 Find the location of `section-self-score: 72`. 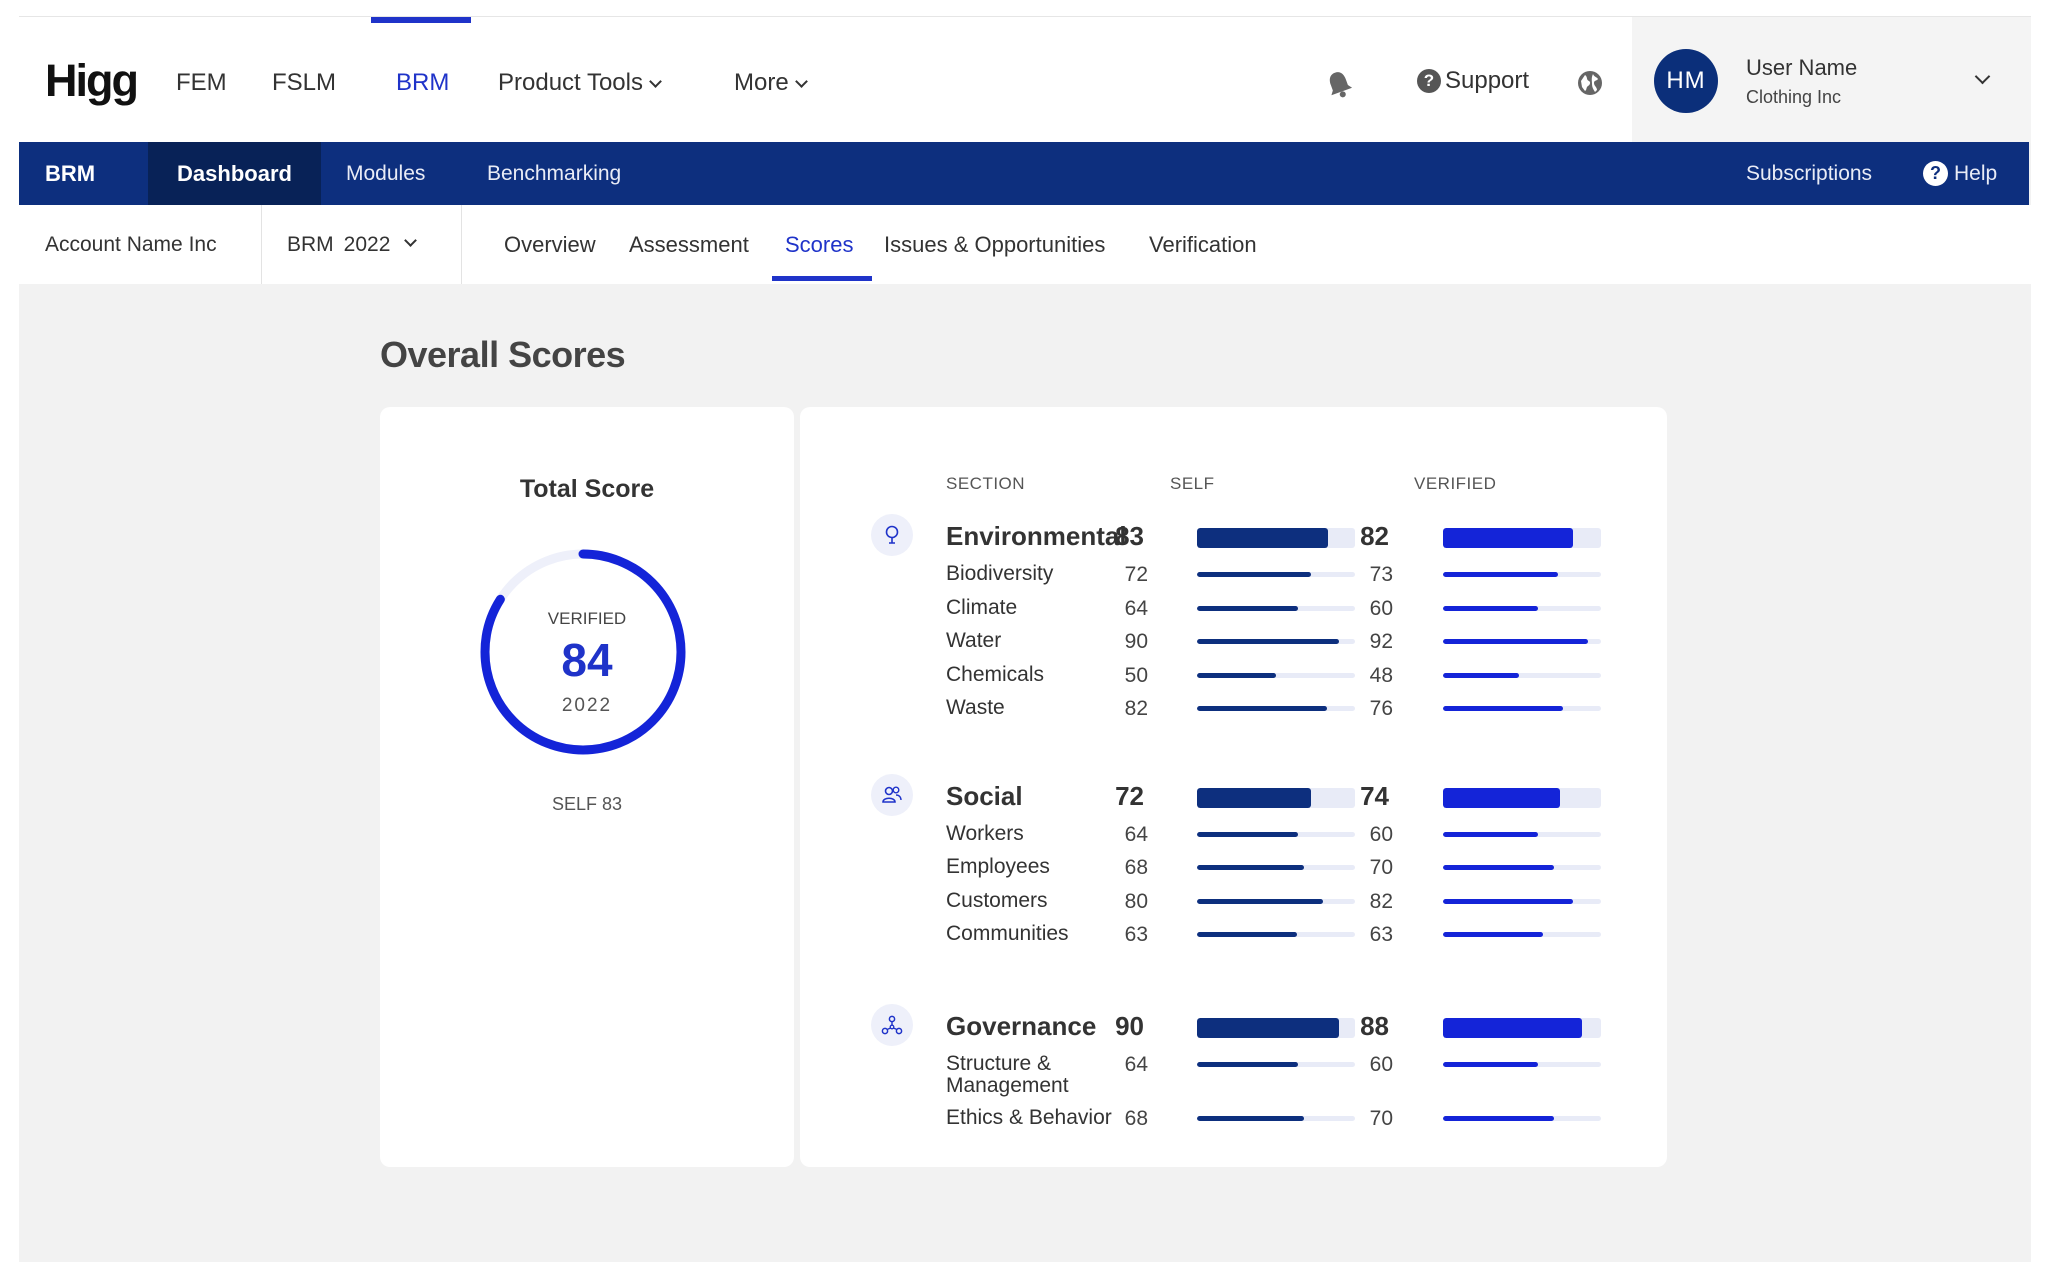

section-self-score: 72 is located at coordinates (1129, 795).